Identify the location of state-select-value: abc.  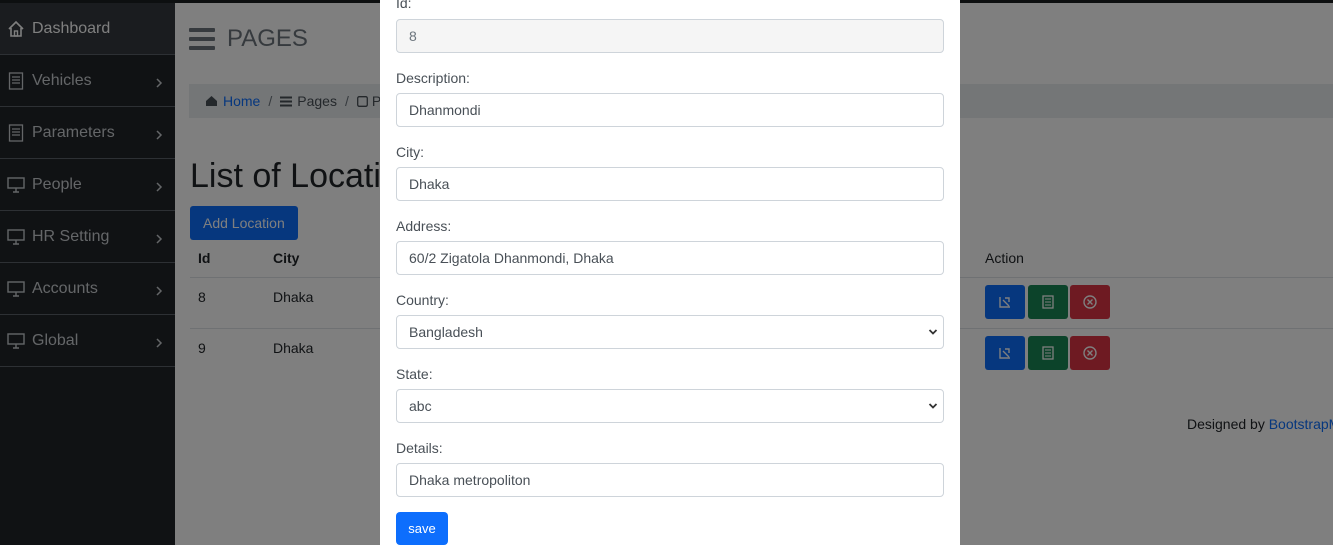
(420, 406).